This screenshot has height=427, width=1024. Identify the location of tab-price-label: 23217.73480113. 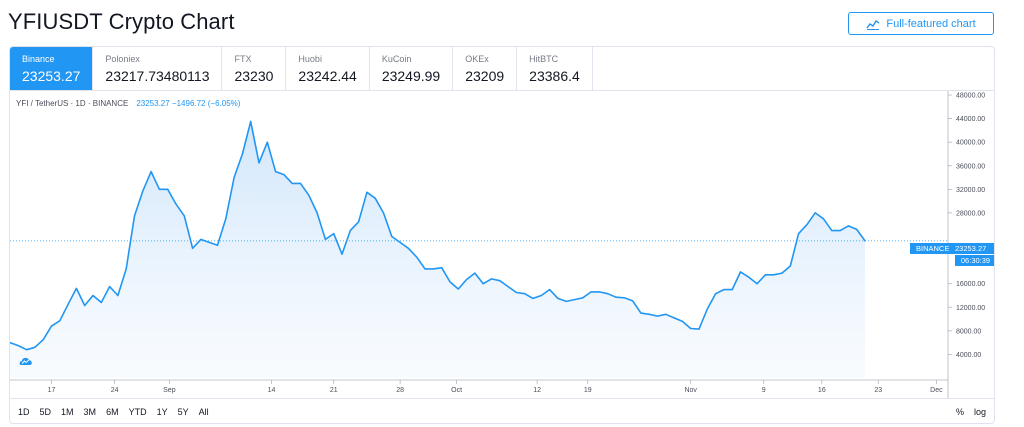
(157, 76).